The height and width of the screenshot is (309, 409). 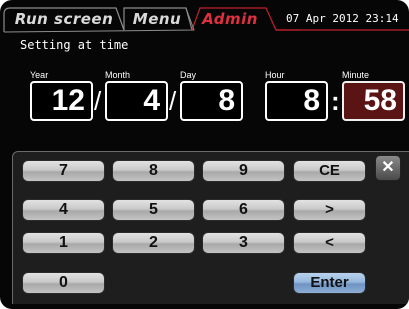 I want to click on key-6: 6, so click(x=243, y=210).